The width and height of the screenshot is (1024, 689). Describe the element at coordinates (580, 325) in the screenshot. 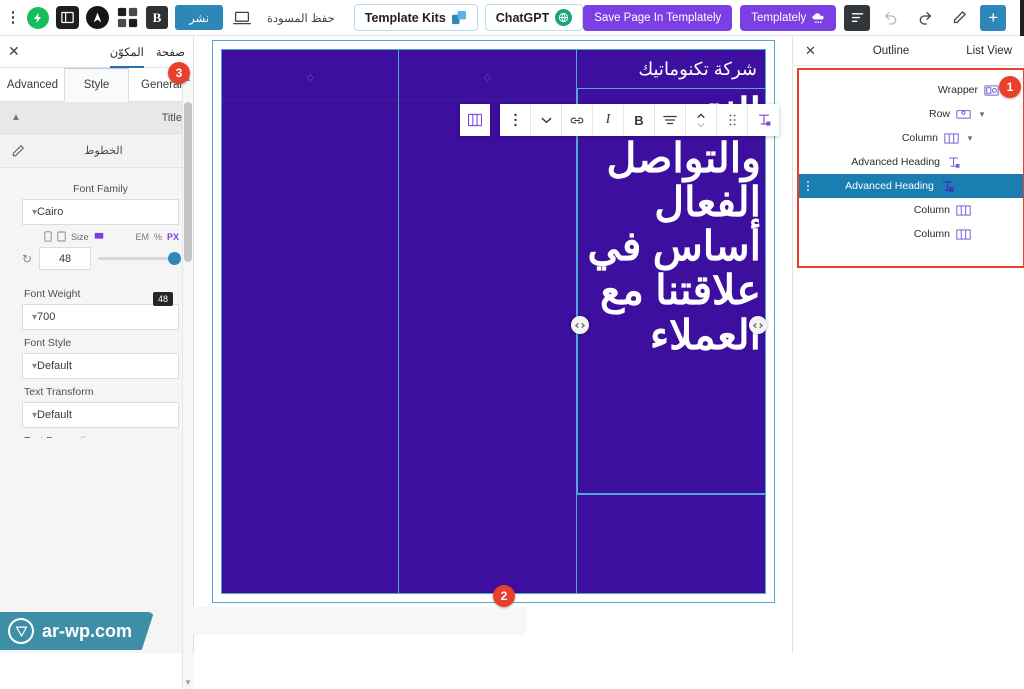

I see `resize-handle-left` at that location.